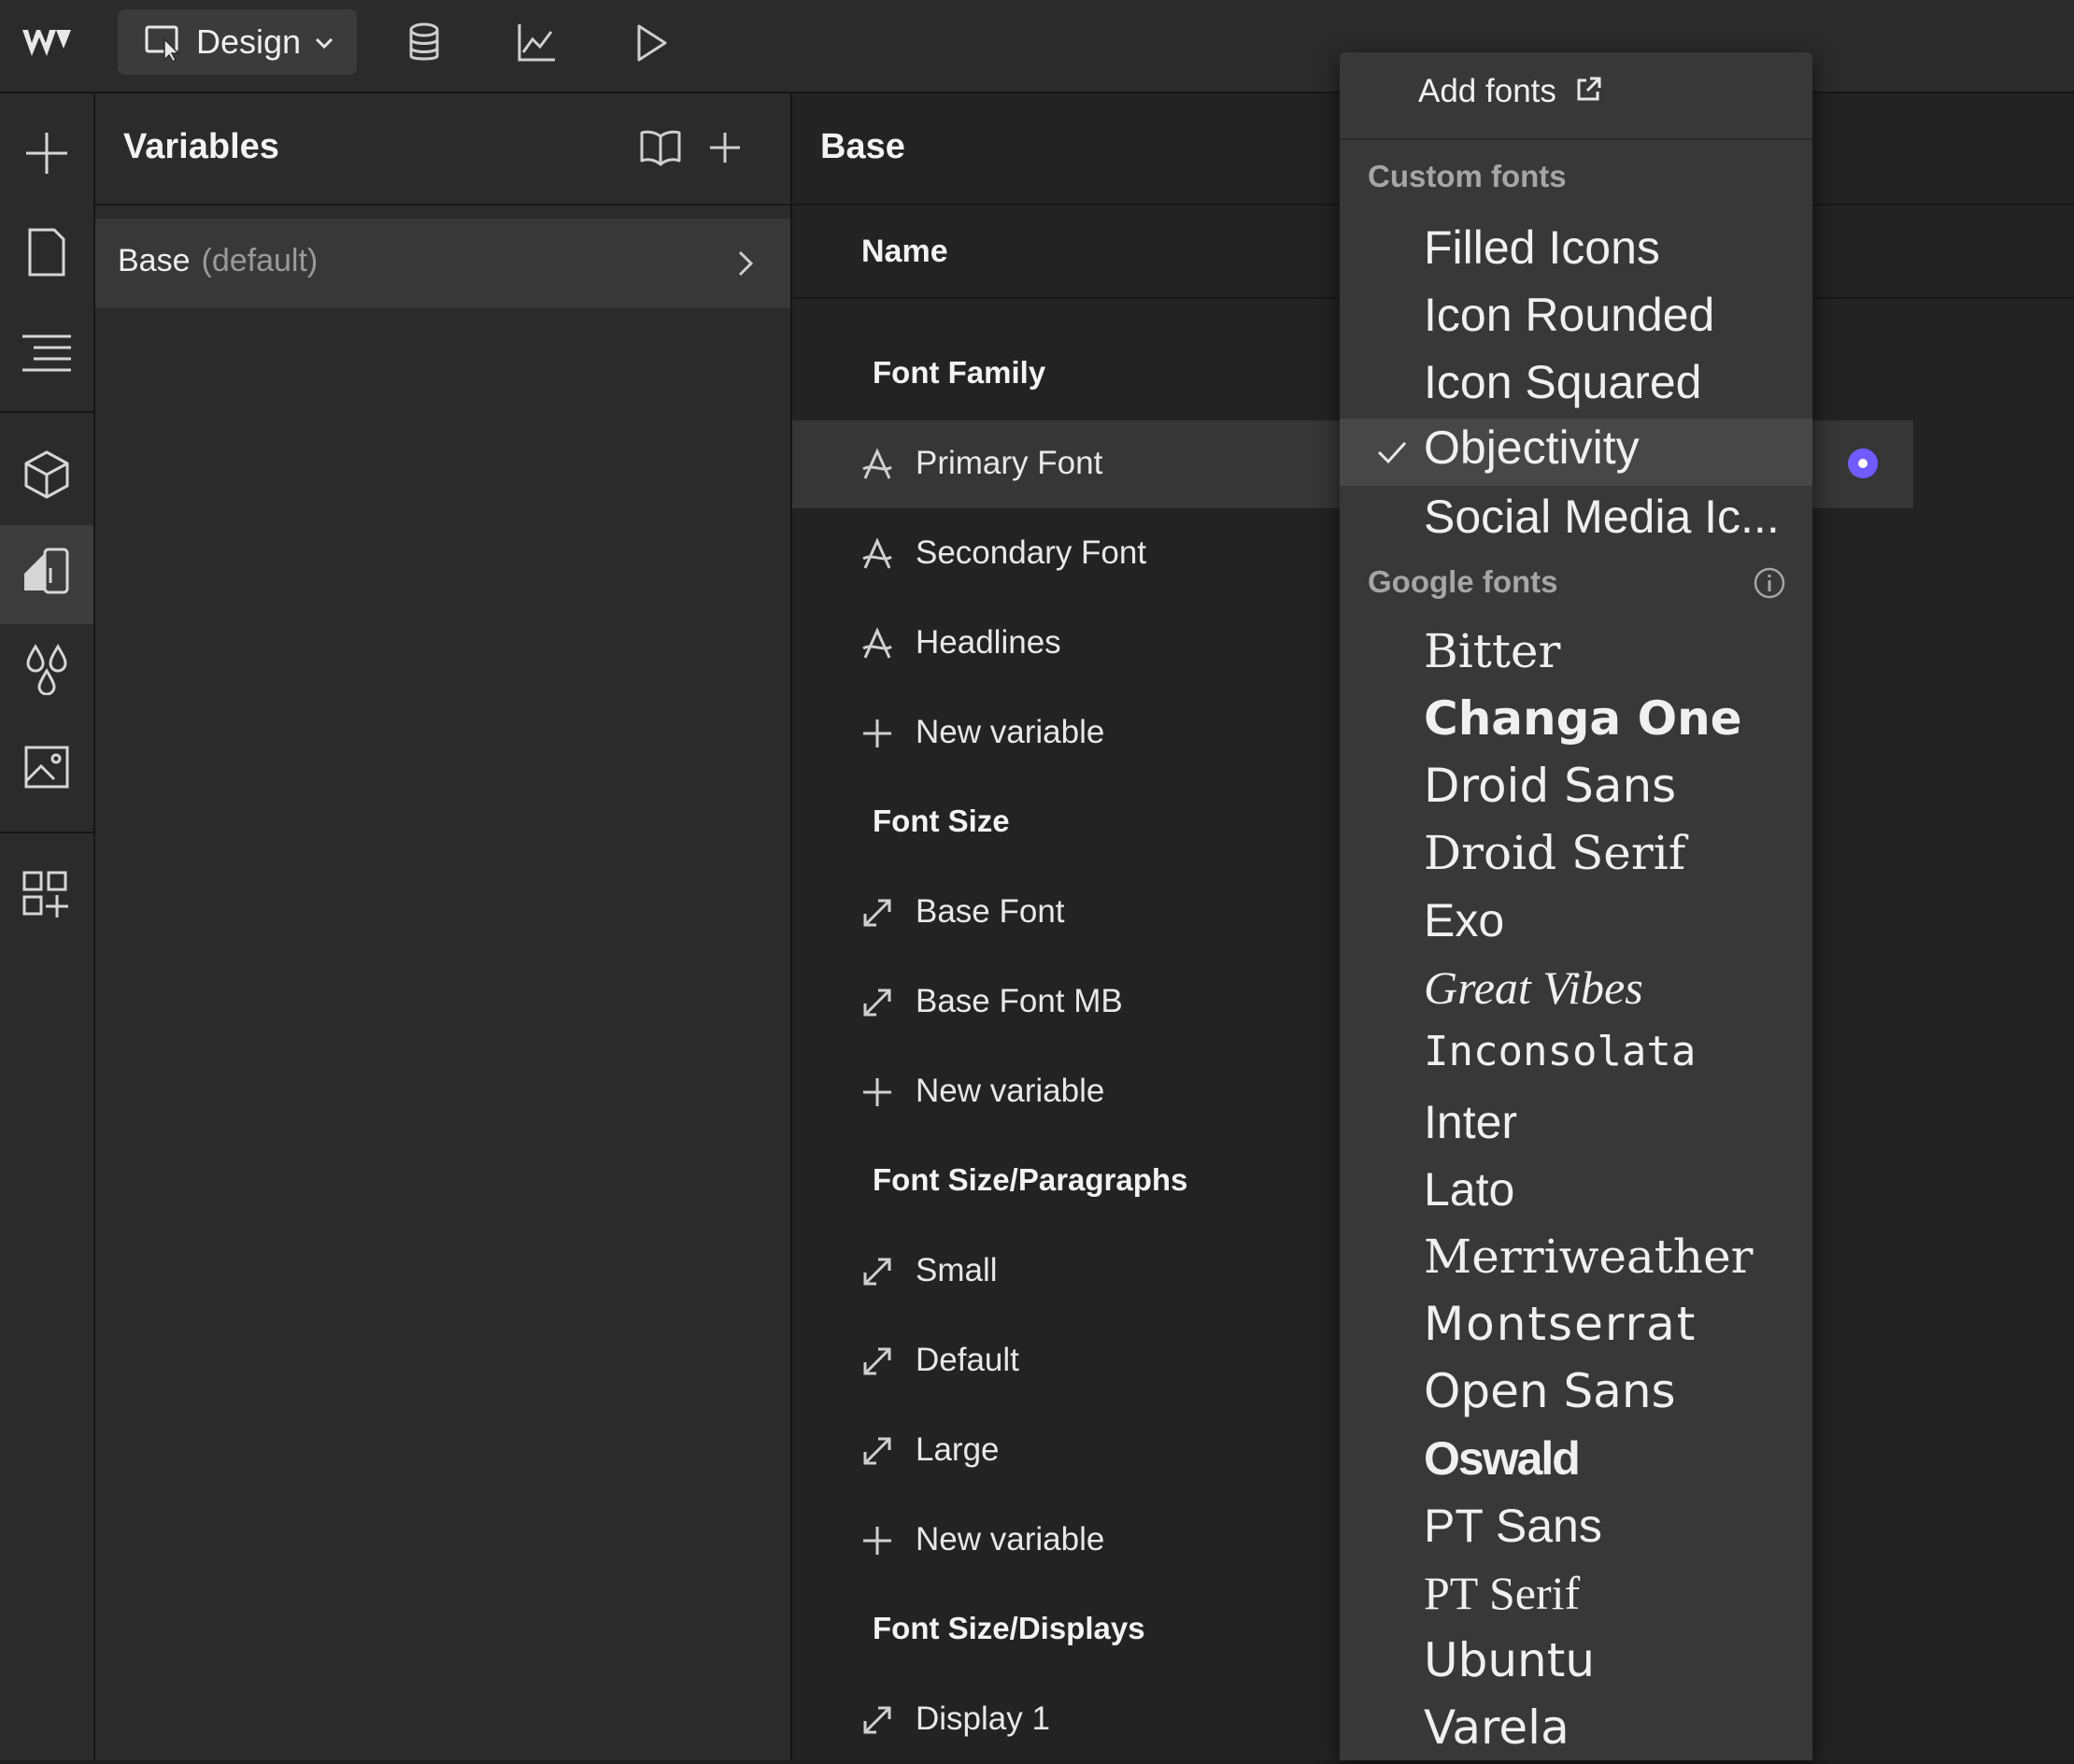  Describe the element at coordinates (1550, 786) in the screenshot. I see `font-option-droid-sans: Droid Sans` at that location.